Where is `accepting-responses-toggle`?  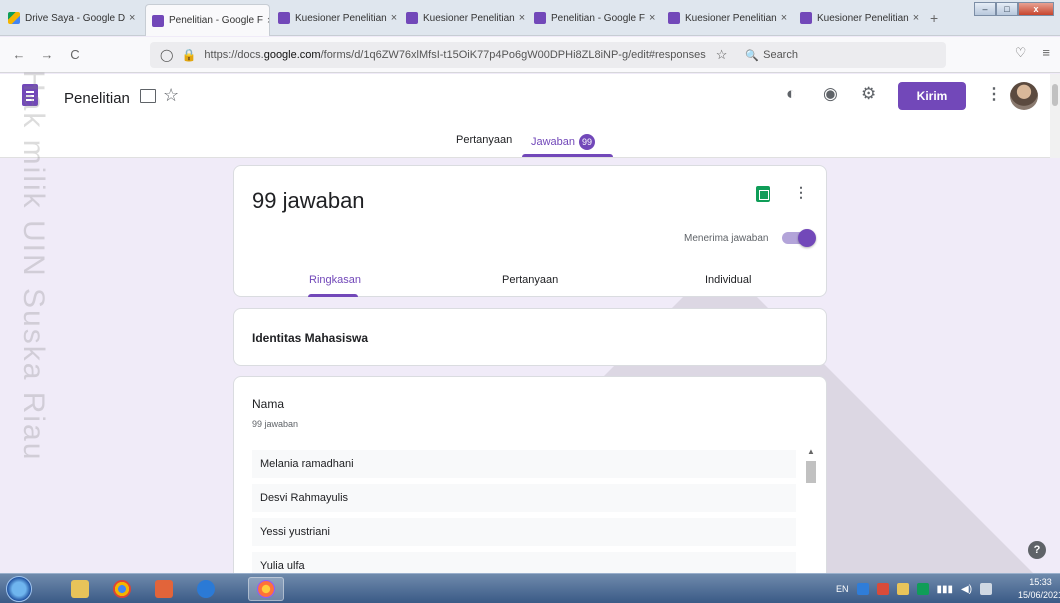
accepting-responses-toggle is located at coordinates (799, 238).